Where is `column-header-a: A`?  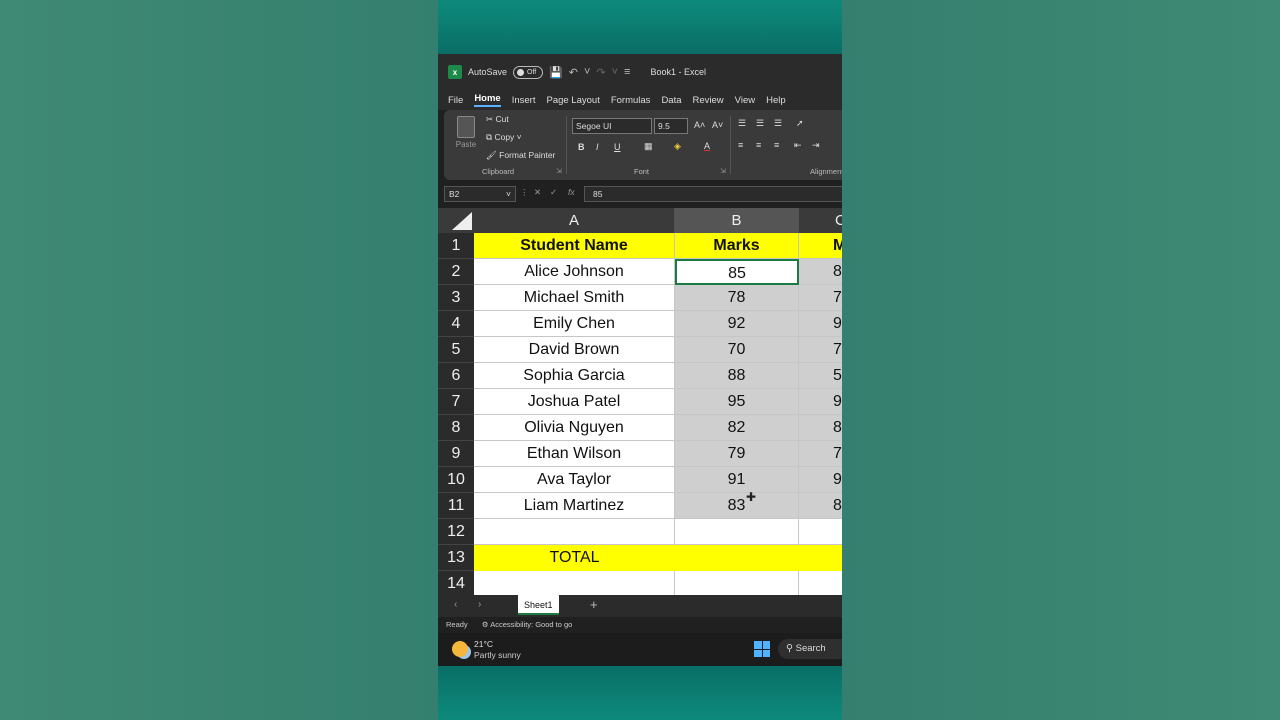
column-header-a: A is located at coordinates (574, 220).